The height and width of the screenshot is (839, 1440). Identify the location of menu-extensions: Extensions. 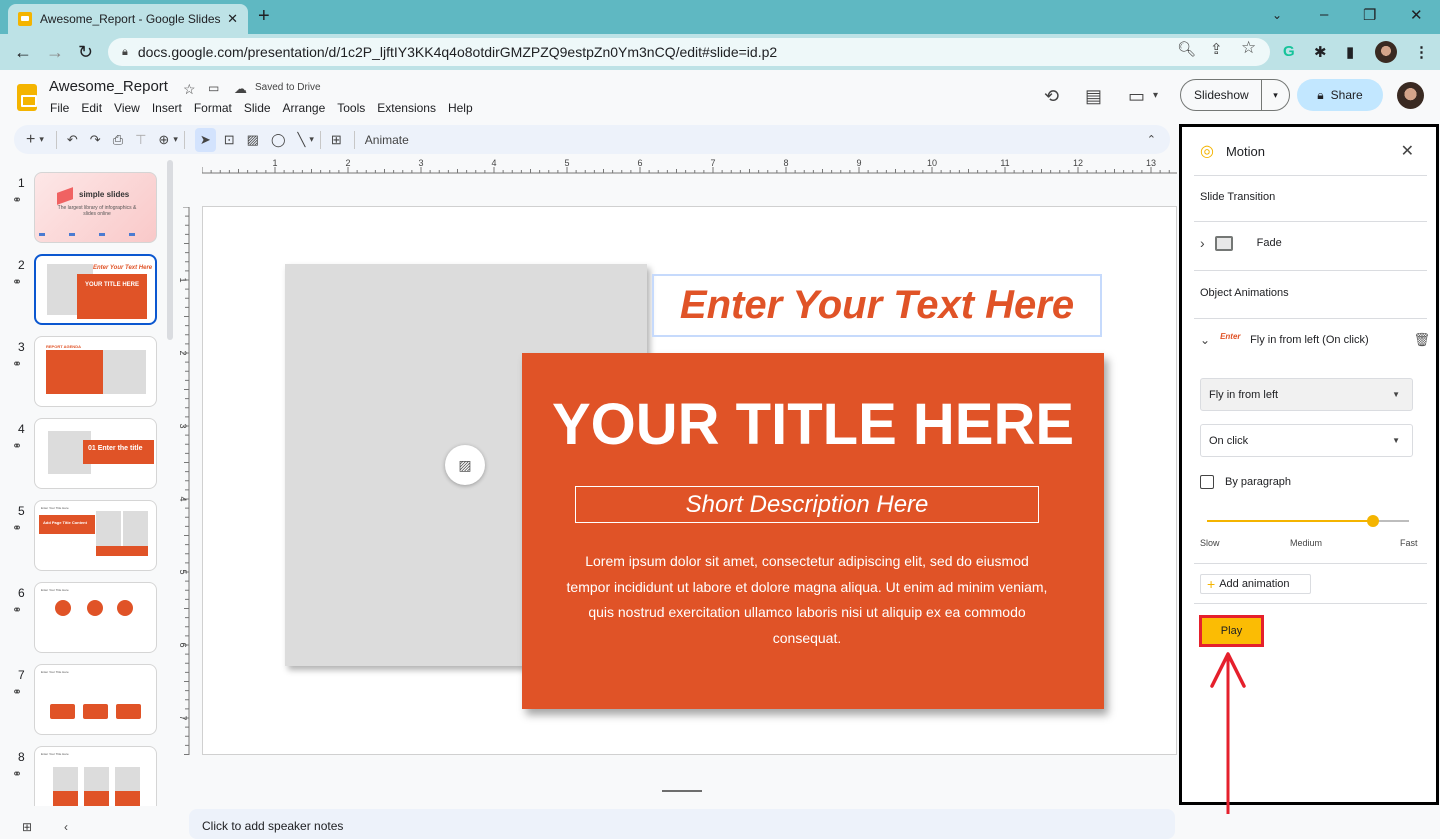
(406, 108).